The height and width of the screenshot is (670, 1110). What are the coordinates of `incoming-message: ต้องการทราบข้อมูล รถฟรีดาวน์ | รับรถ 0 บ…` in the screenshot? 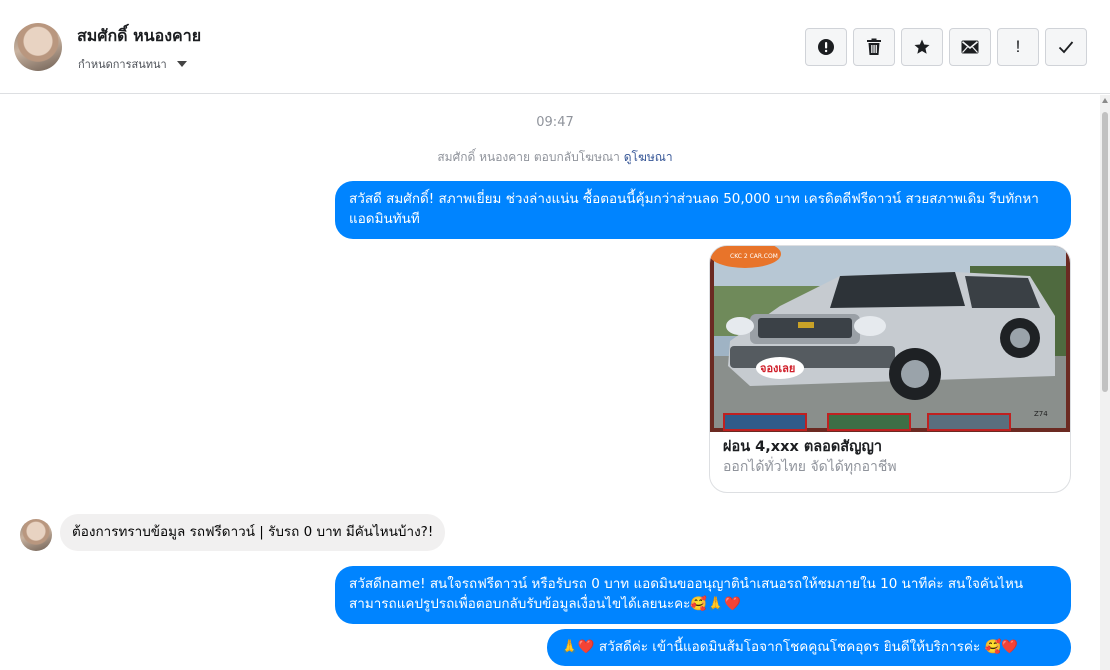 It's located at (253, 532).